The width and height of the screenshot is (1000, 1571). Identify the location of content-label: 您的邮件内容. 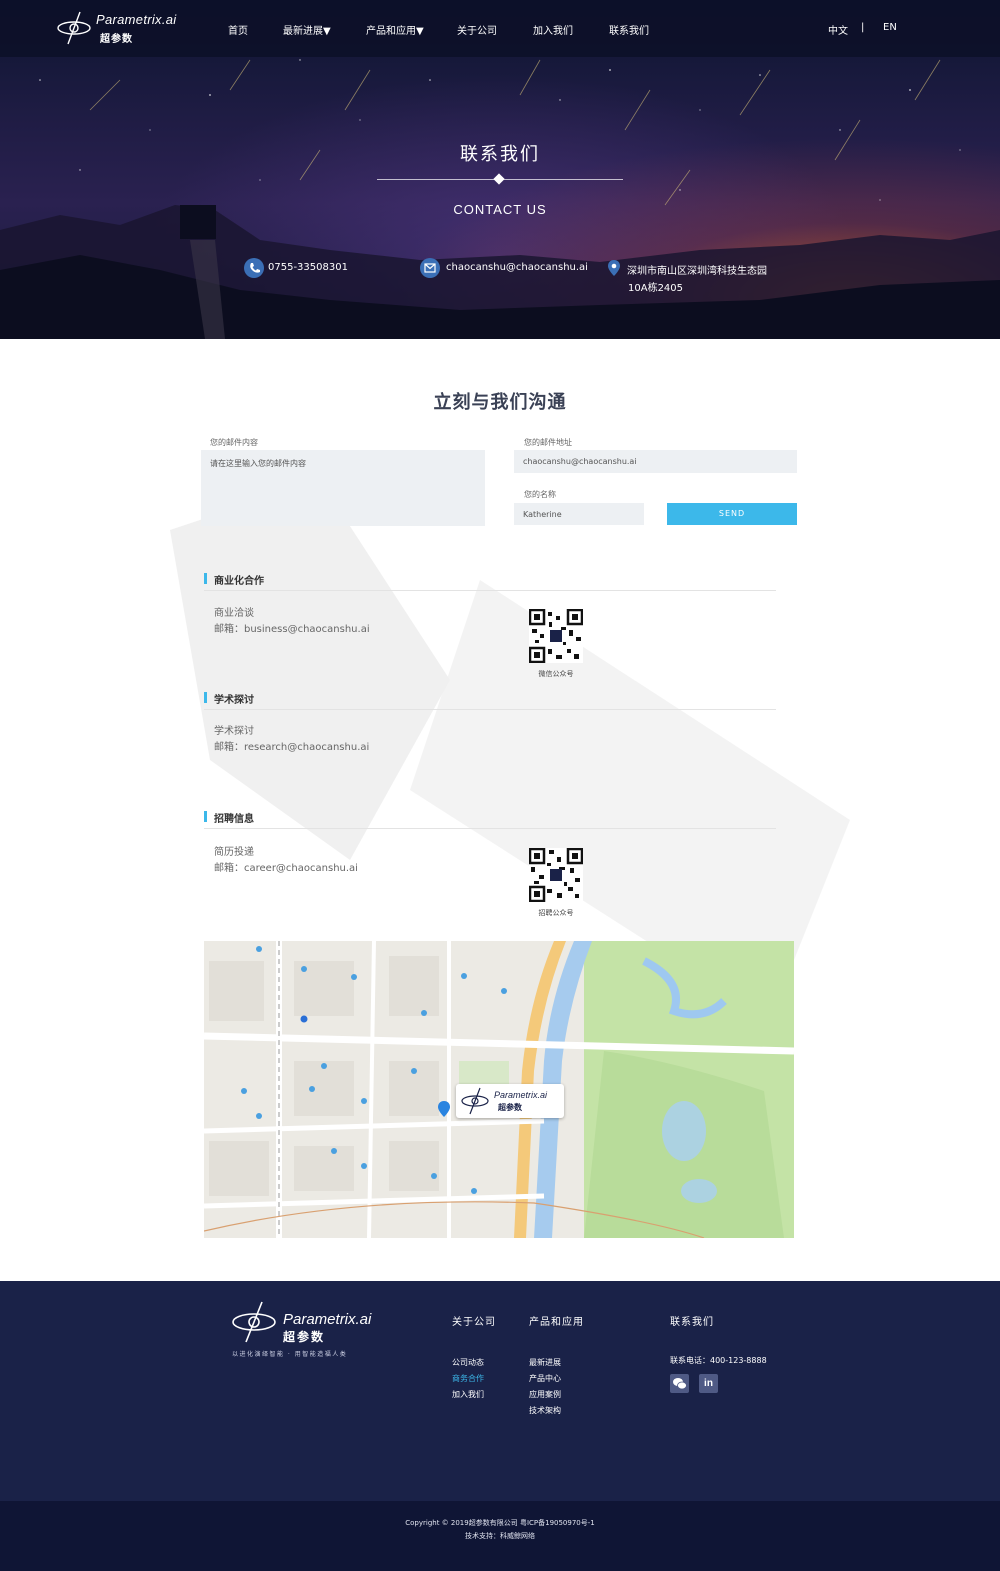
(234, 442).